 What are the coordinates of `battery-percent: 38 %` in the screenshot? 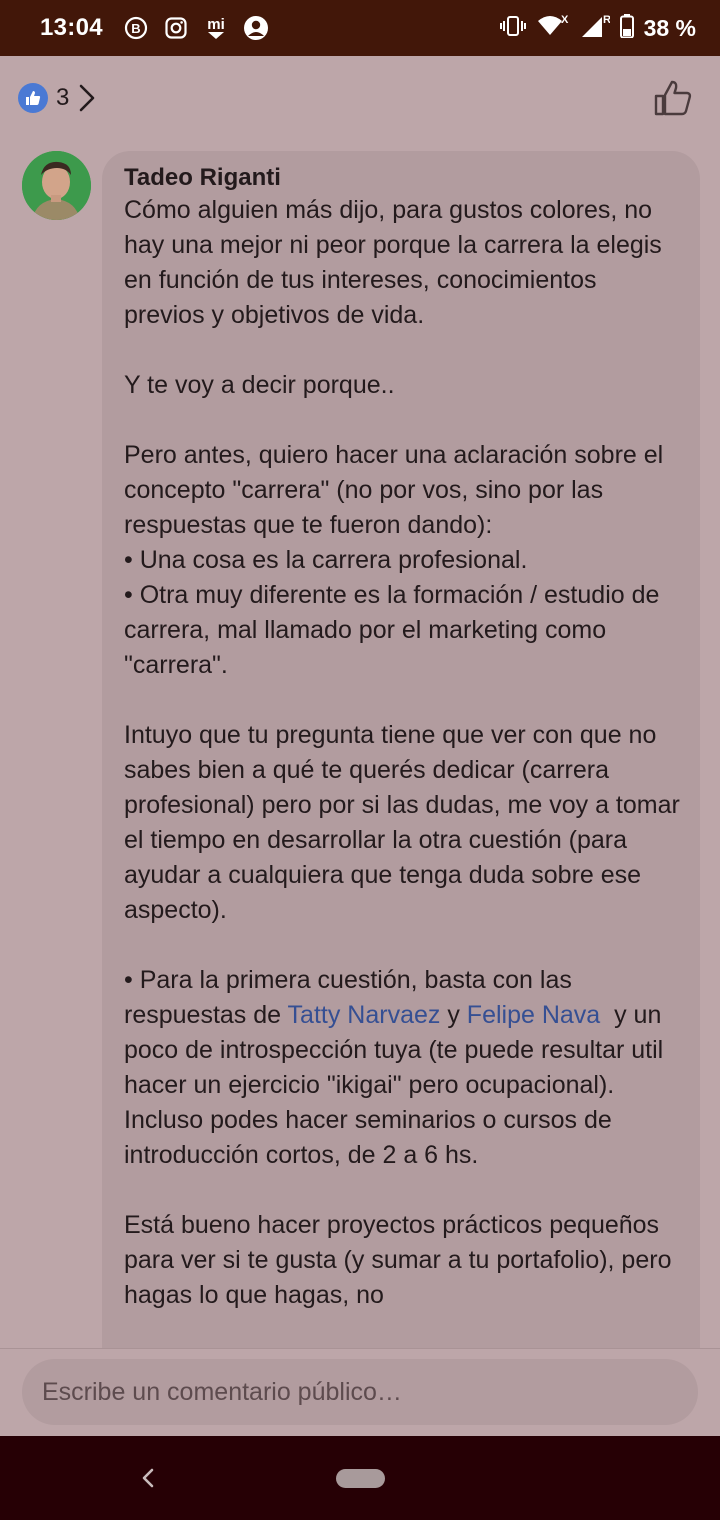 It's located at (669, 27).